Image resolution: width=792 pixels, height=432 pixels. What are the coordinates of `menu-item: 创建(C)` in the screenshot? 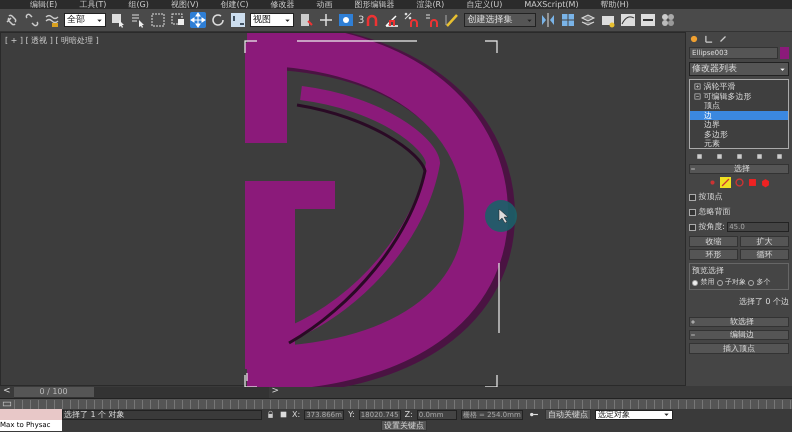 It's located at (234, 4).